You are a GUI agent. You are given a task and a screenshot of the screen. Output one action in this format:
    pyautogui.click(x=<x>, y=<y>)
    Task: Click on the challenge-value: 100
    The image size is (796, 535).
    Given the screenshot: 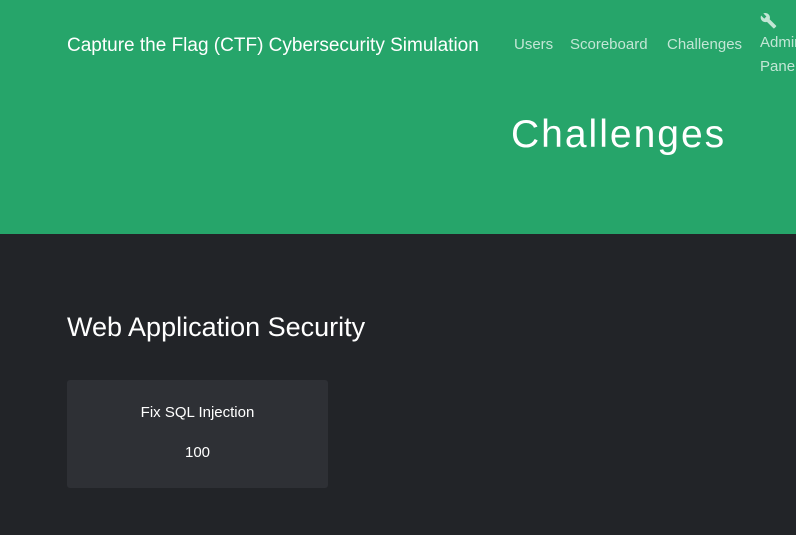 What is the action you would take?
    pyautogui.click(x=197, y=452)
    